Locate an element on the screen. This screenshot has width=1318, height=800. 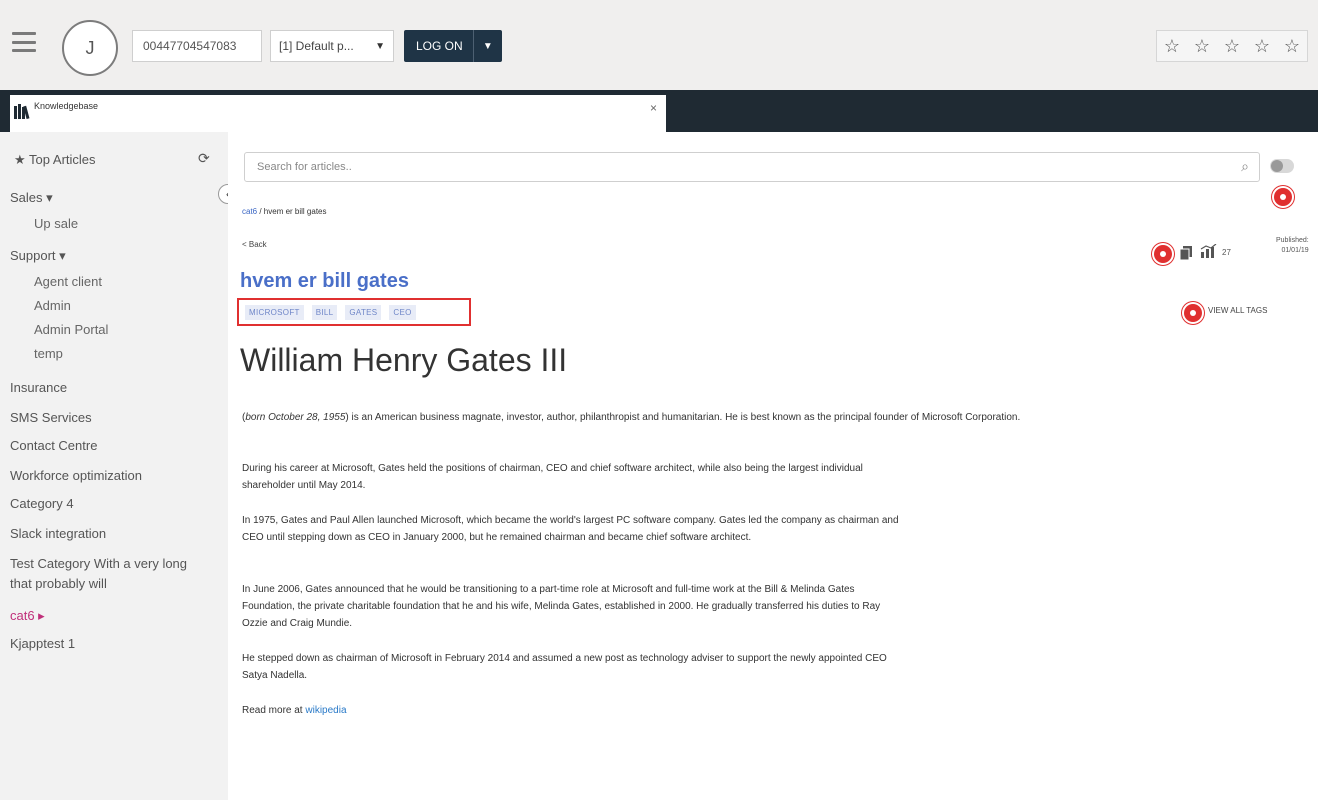
logon-button-label: LOG ON is located at coordinates (439, 46).